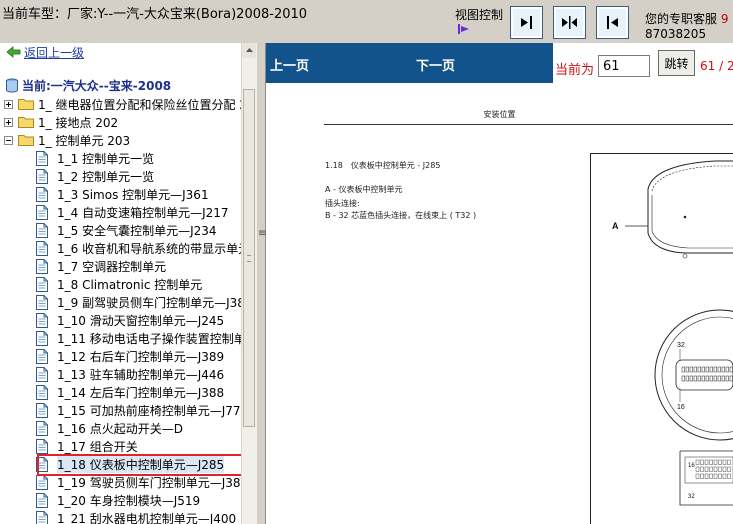  Describe the element at coordinates (54, 52) in the screenshot. I see `back-link-label: 返回上一级` at that location.